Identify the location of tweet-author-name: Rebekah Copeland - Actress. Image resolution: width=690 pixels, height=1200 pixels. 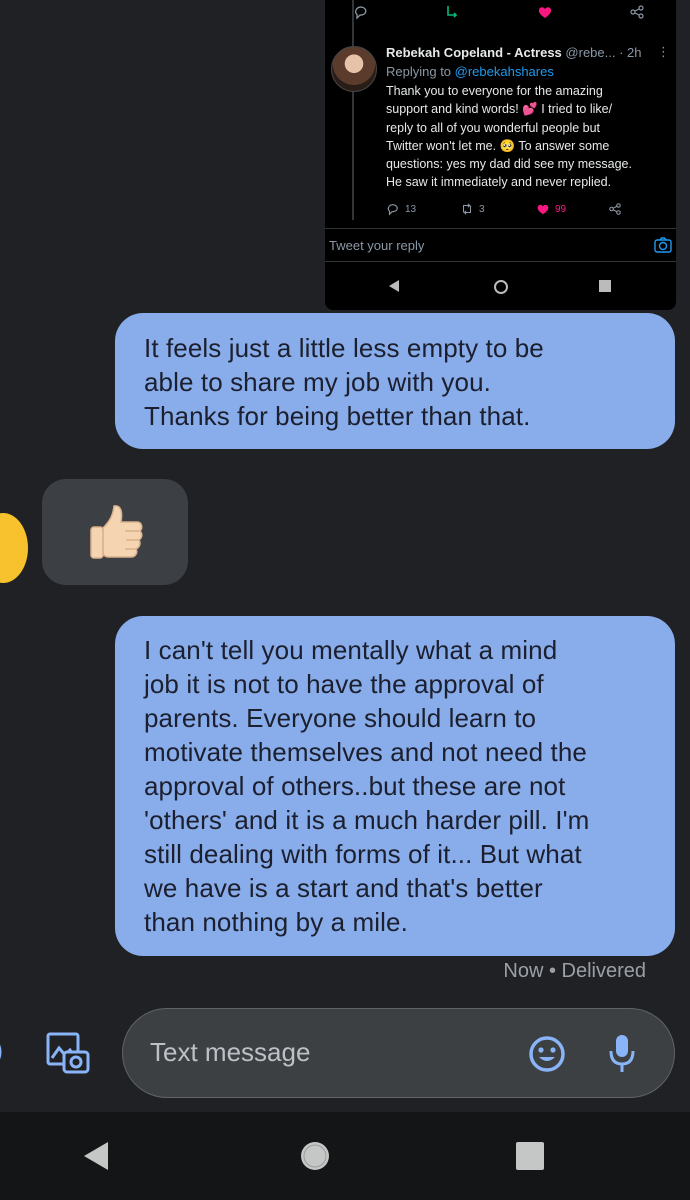
(474, 52).